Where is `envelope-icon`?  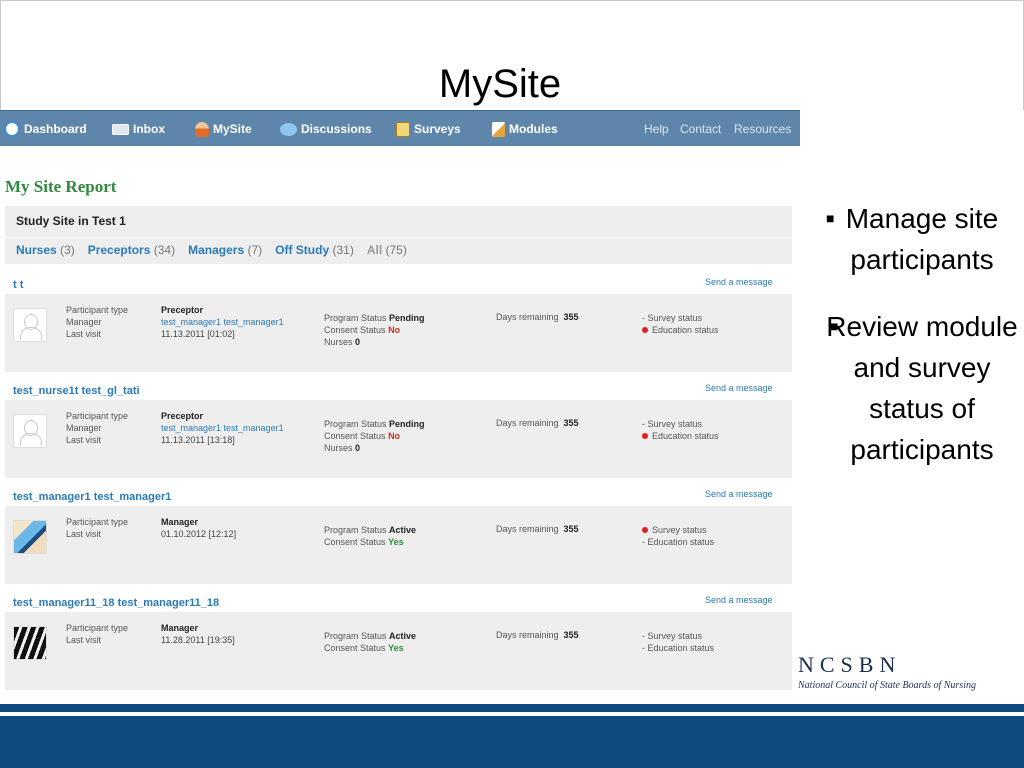 envelope-icon is located at coordinates (120, 129).